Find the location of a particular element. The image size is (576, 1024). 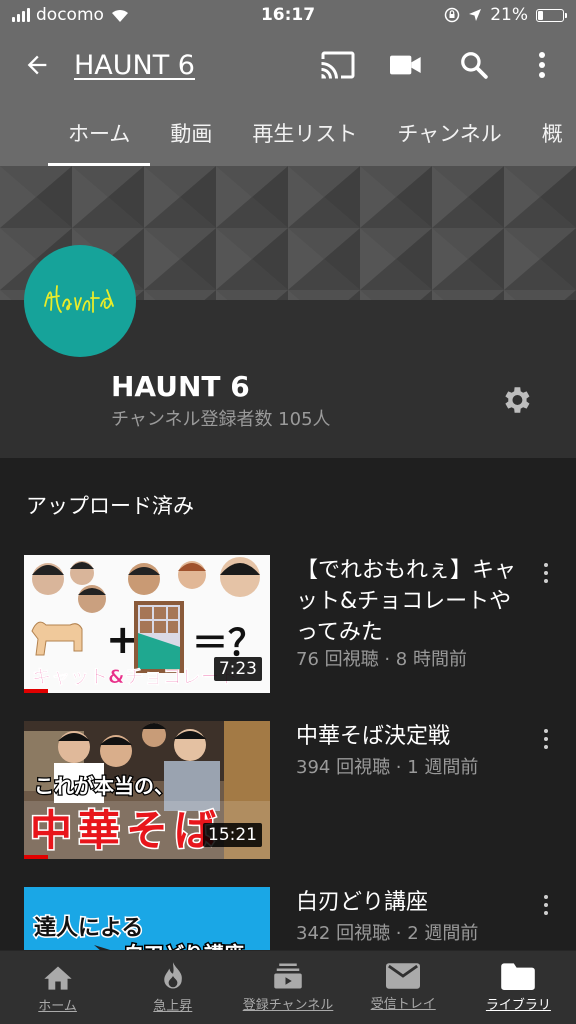

uploads-section-title: アップロード済み is located at coordinates (110, 506).